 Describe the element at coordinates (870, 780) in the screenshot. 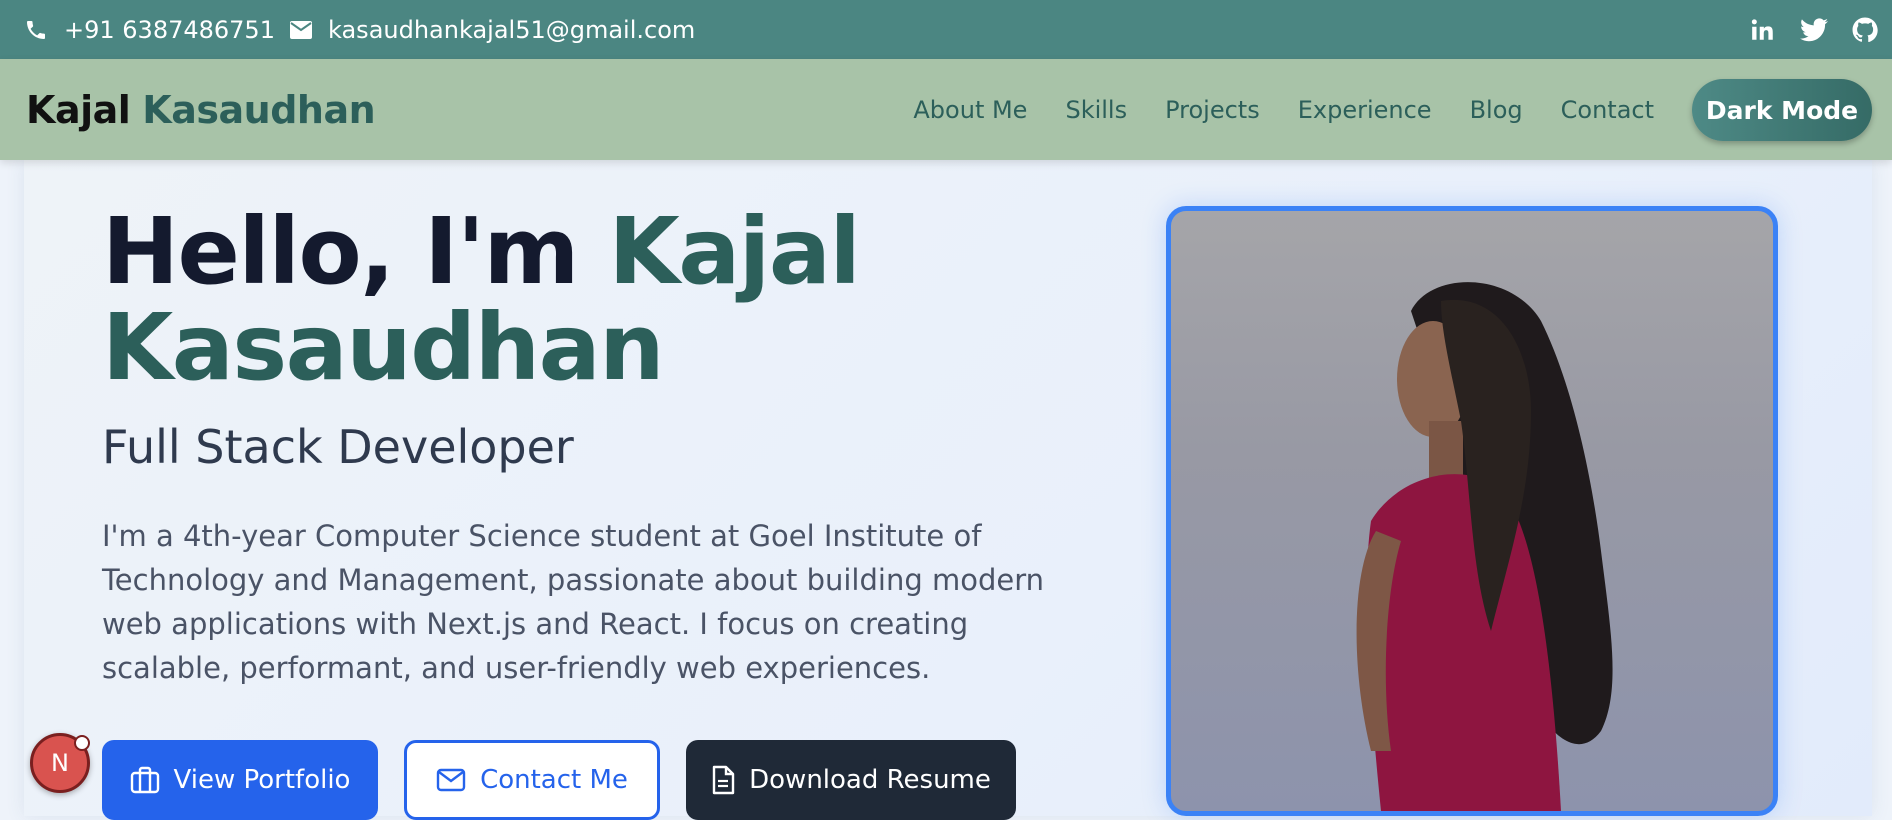

I see `download-resume-label: Download Resume` at that location.